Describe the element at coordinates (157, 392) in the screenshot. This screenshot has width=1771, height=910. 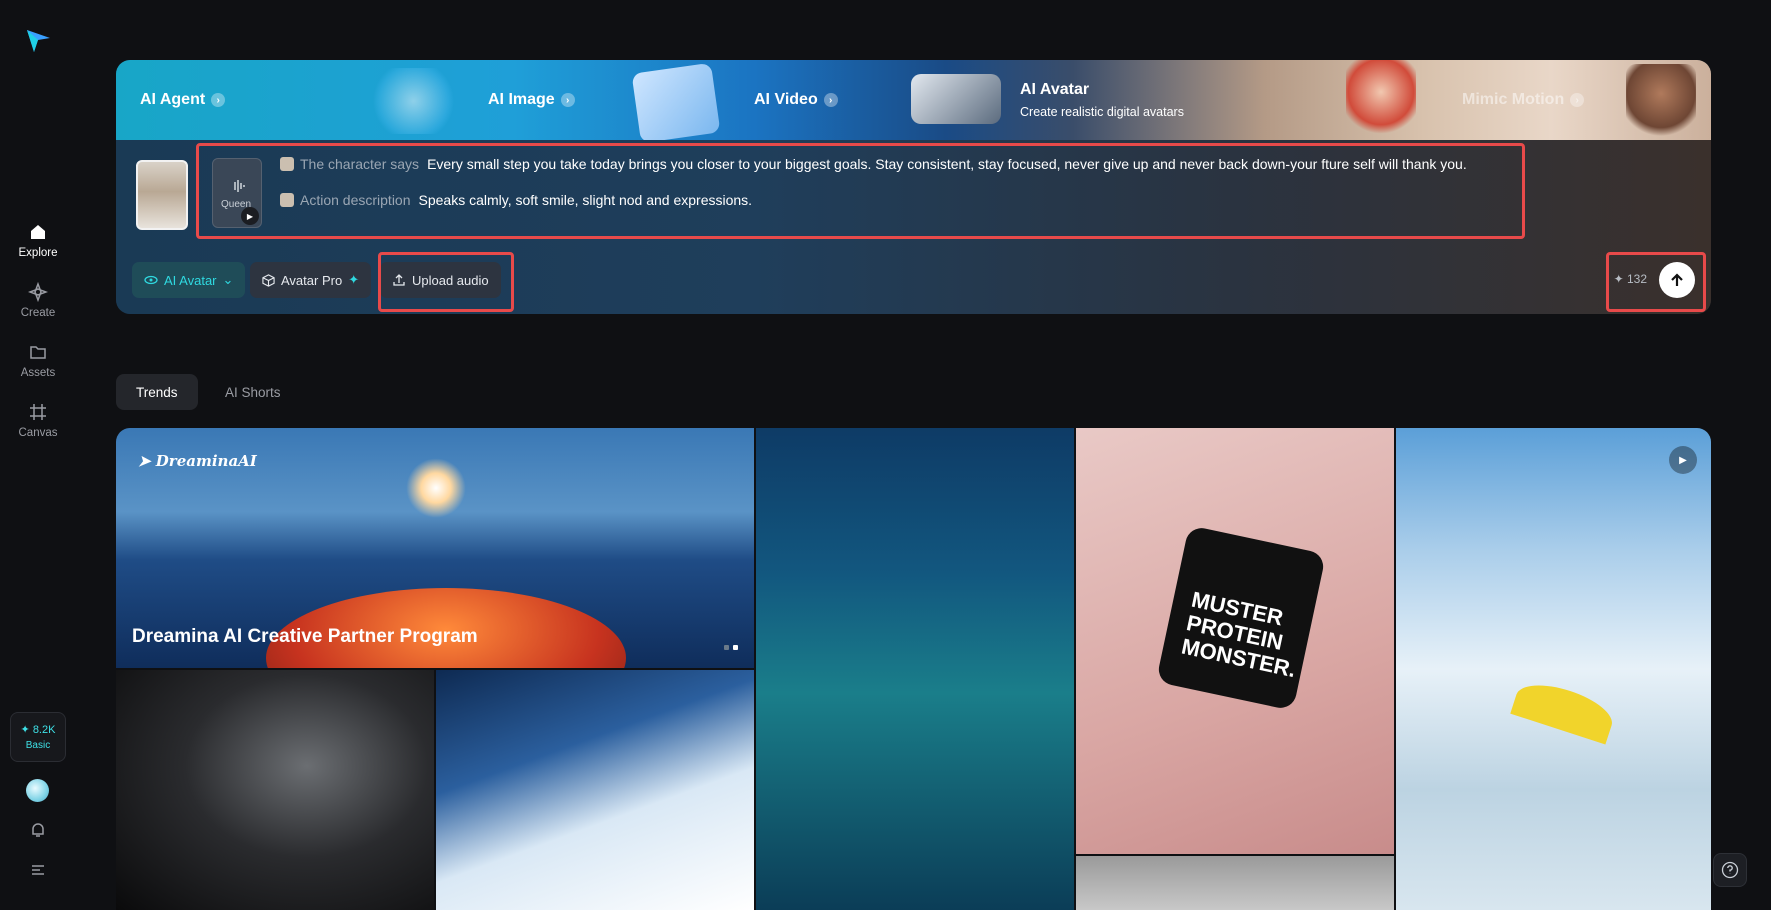
I see `tab-trends: Trends` at that location.